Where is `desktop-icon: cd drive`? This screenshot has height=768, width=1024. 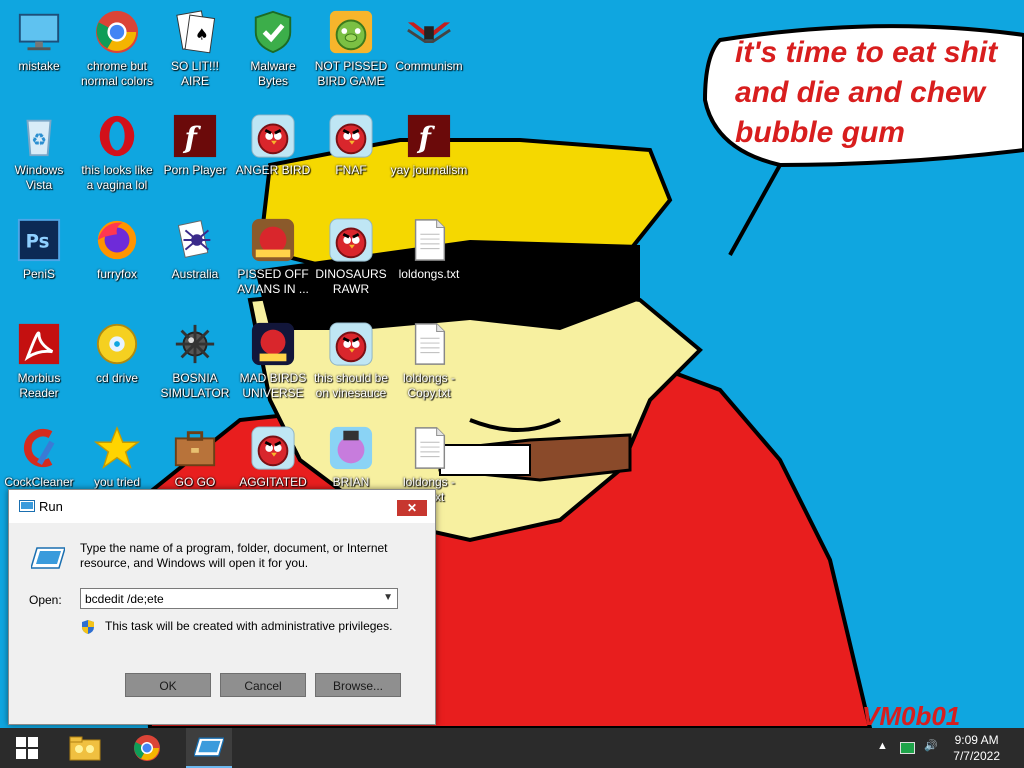
desktop-icon: cd drive is located at coordinates (117, 353).